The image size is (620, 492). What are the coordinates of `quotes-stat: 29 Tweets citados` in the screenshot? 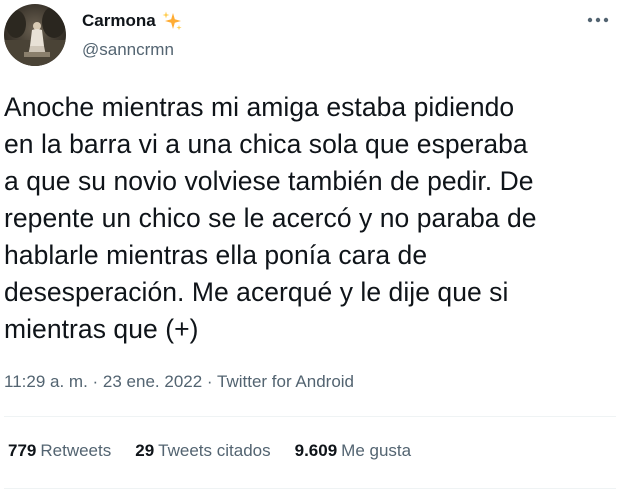 It's located at (202, 451).